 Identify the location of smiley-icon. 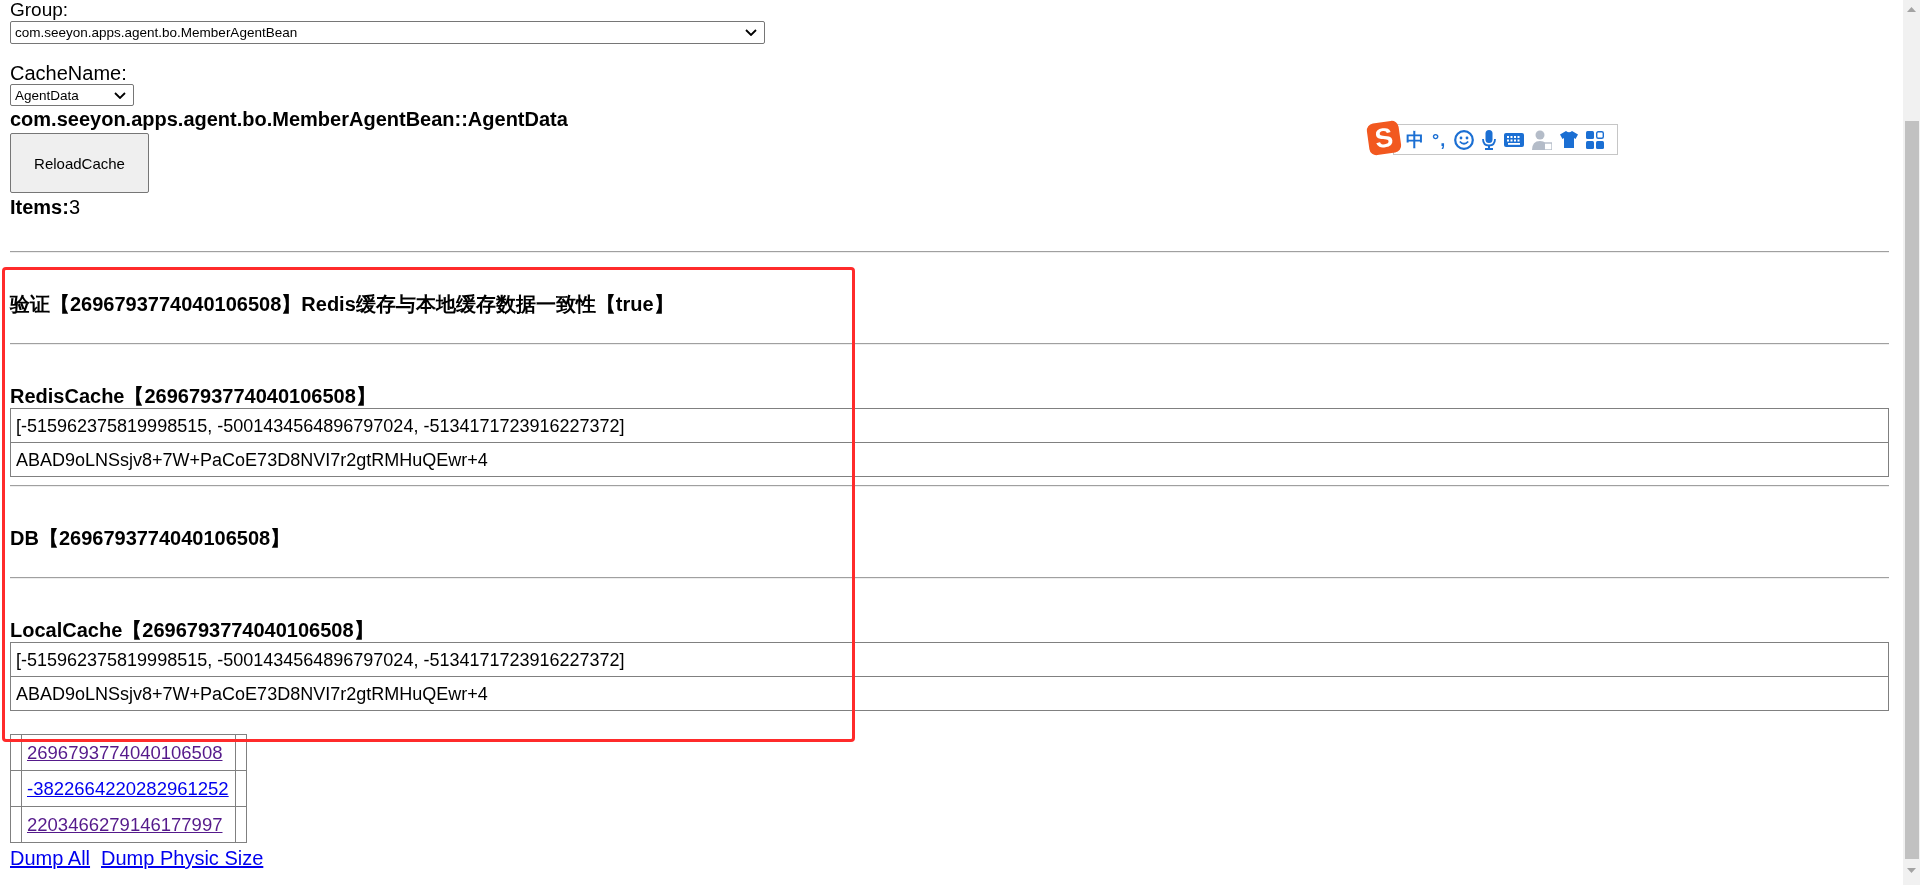
(1464, 139).